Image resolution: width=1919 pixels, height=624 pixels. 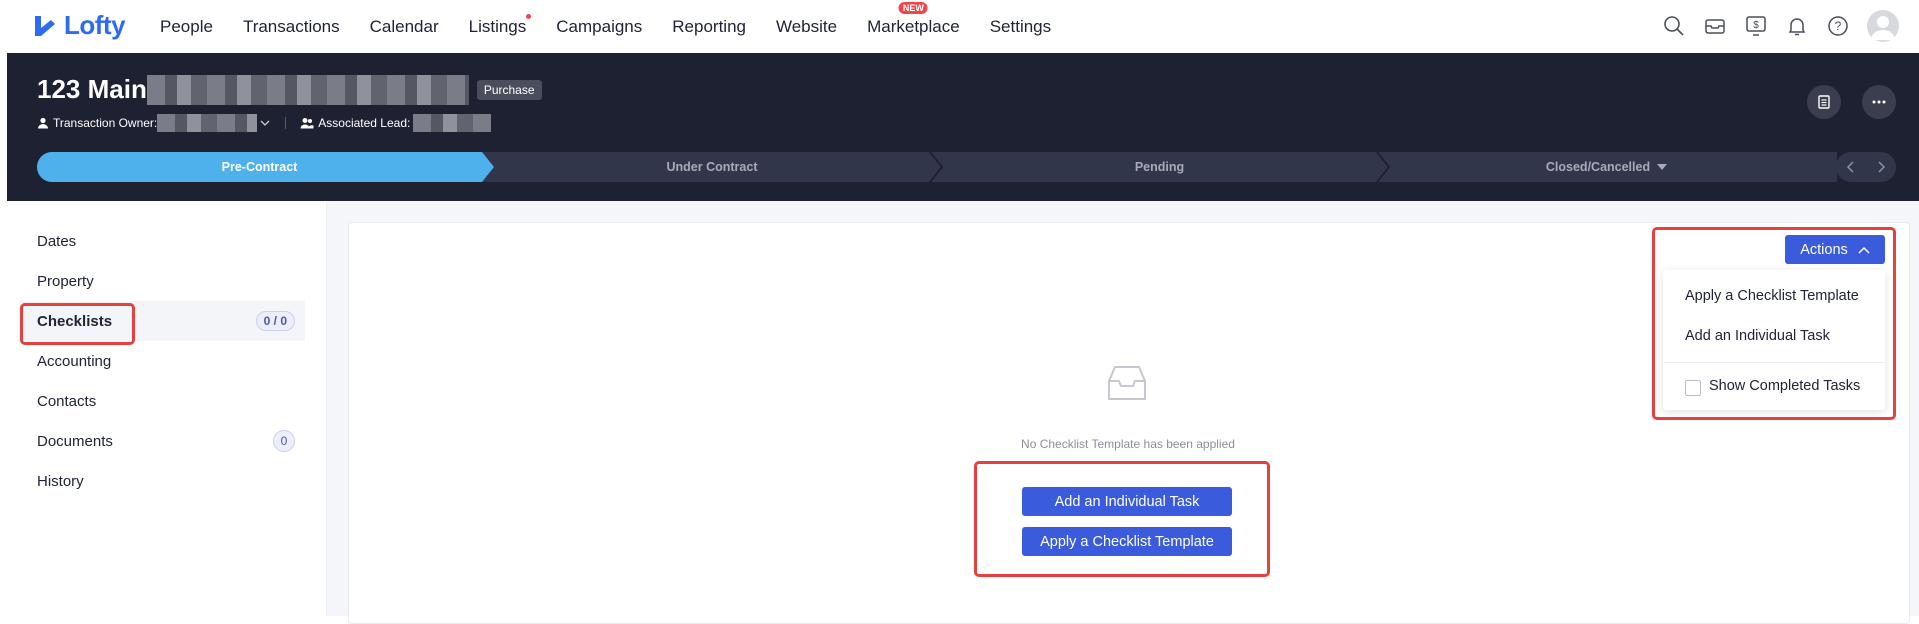 I want to click on redacted-lead, so click(x=452, y=123).